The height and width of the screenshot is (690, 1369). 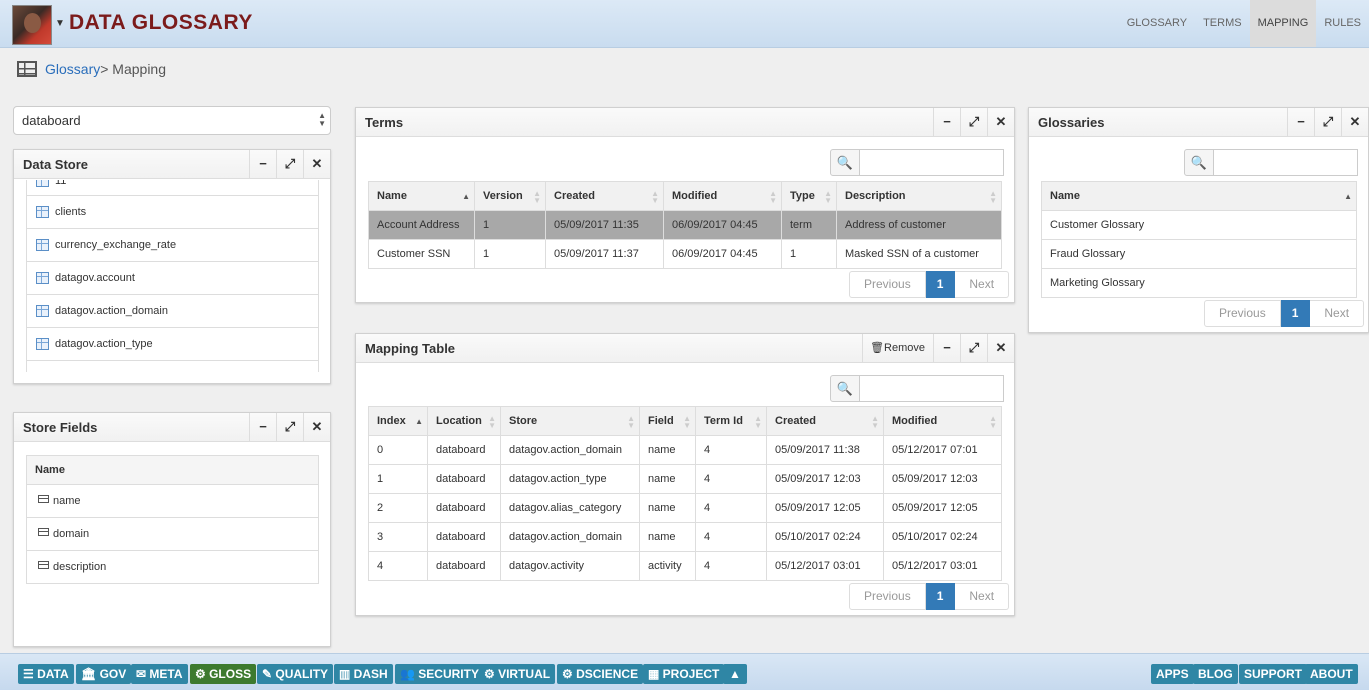 I want to click on table-row: Customer Glossary, so click(x=1199, y=225).